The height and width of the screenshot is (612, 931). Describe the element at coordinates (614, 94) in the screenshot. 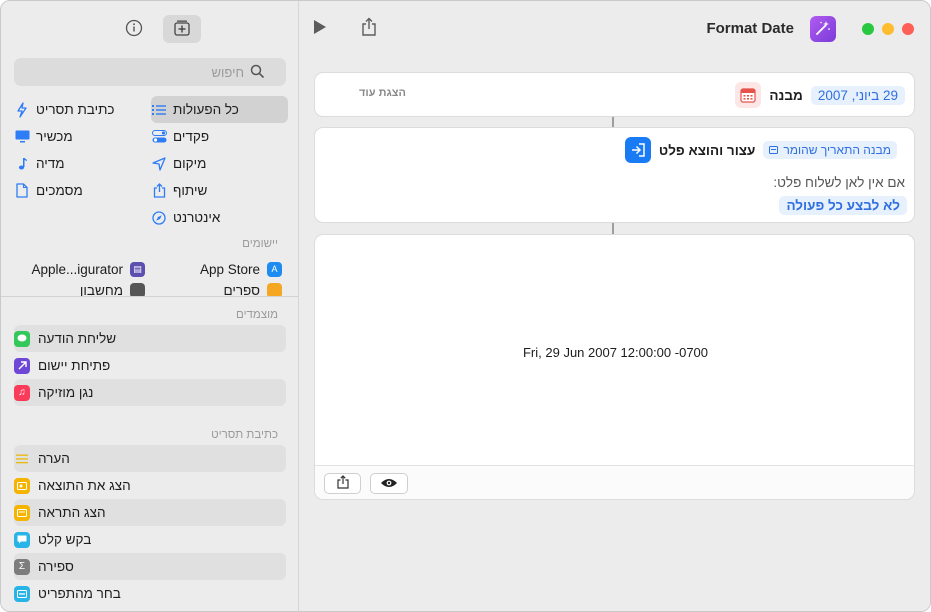

I see `date-action-card: מבנה 29 ביוני, 2007 הצגת עוד` at that location.